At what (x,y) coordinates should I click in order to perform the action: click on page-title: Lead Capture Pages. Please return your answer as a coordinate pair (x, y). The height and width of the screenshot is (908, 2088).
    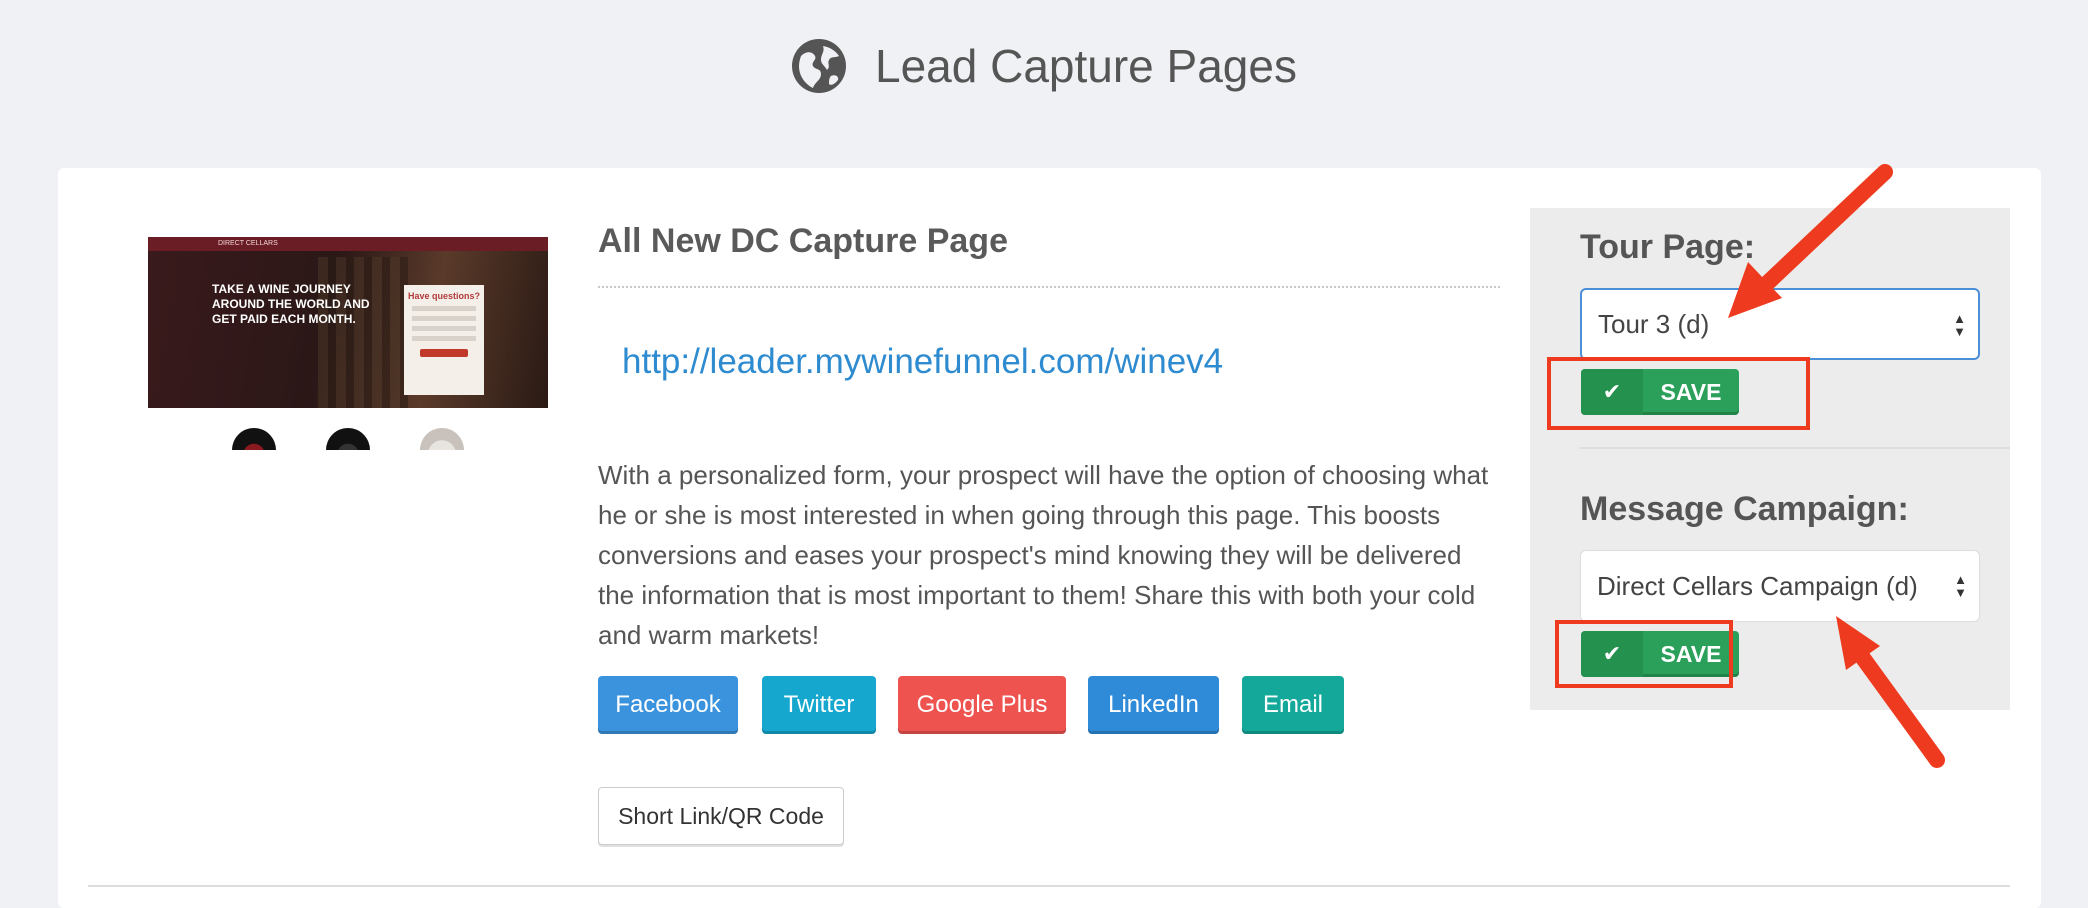
    Looking at the image, I should click on (1086, 66).